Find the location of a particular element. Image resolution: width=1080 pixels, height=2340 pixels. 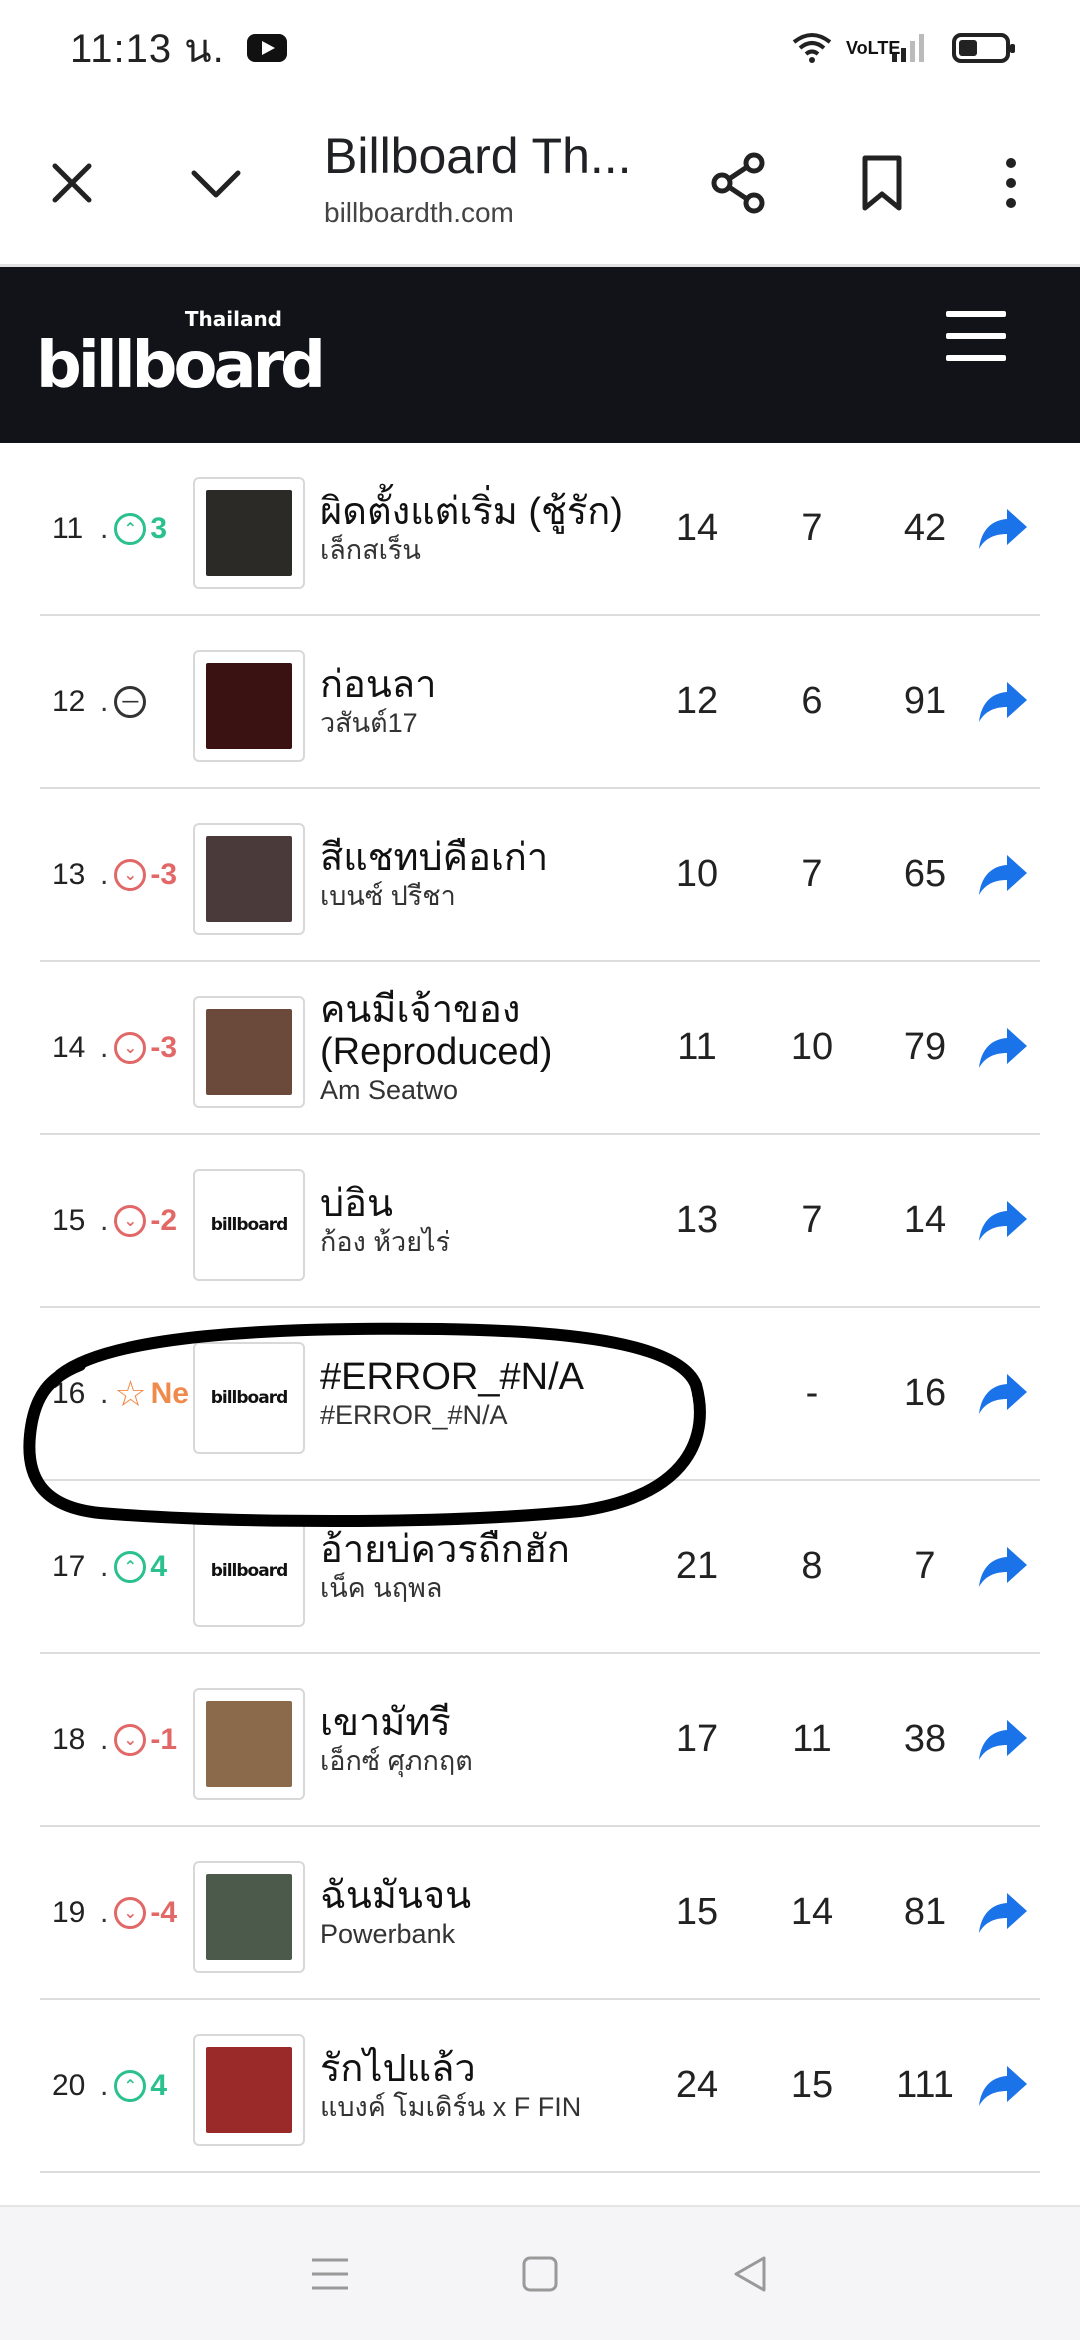

bookmark-button is located at coordinates (882, 183).